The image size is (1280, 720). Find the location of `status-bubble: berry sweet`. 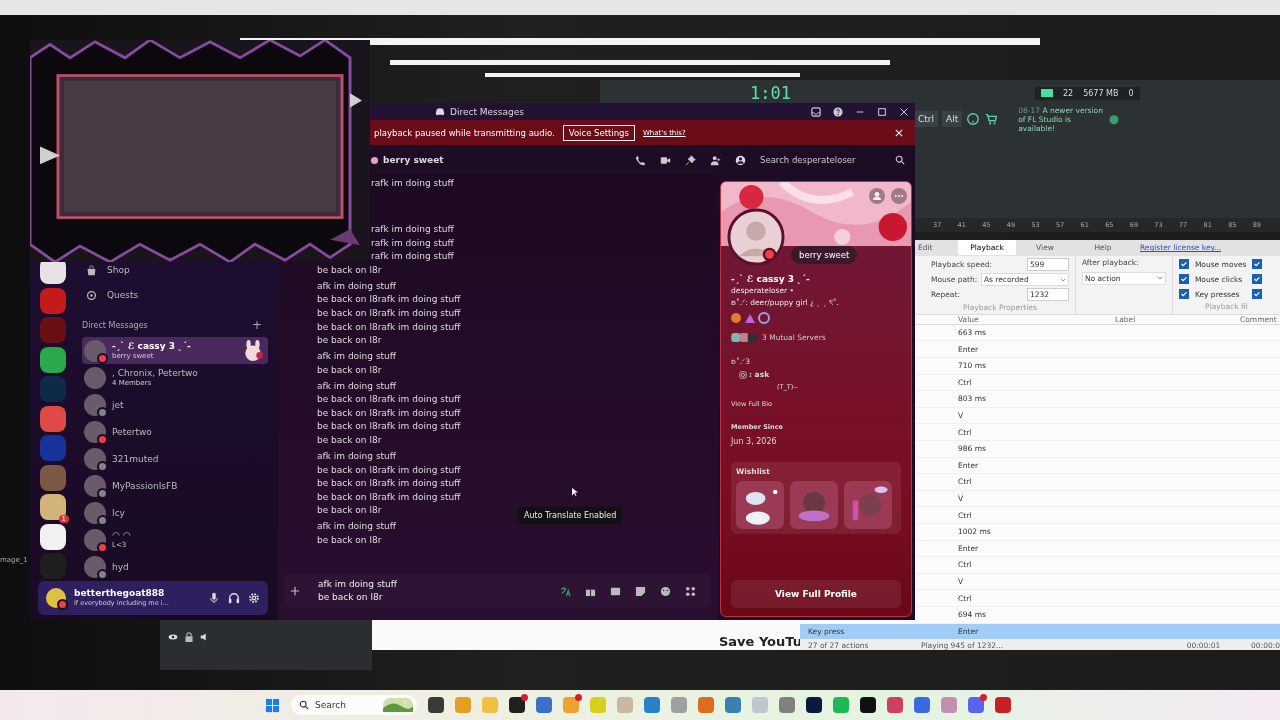

status-bubble: berry sweet is located at coordinates (824, 255).